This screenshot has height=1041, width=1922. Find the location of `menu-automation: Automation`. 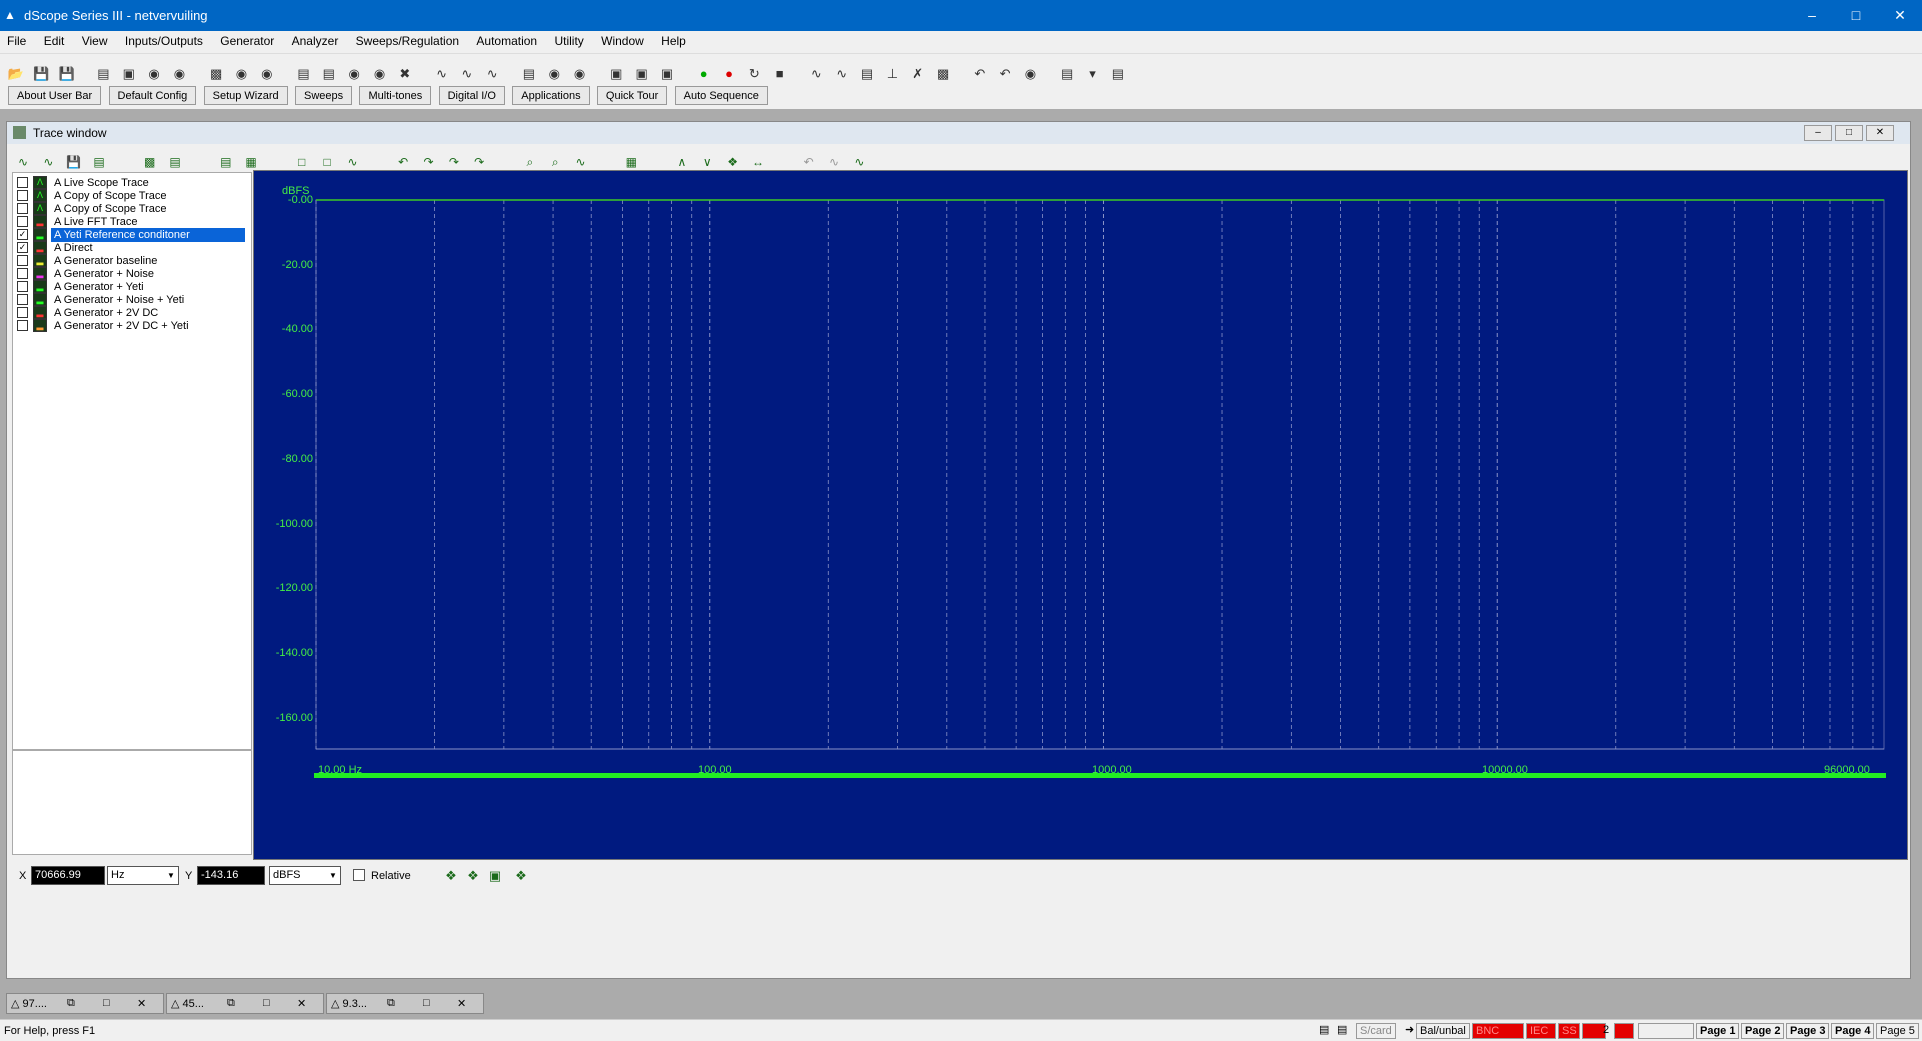

menu-automation: Automation is located at coordinates (506, 41).